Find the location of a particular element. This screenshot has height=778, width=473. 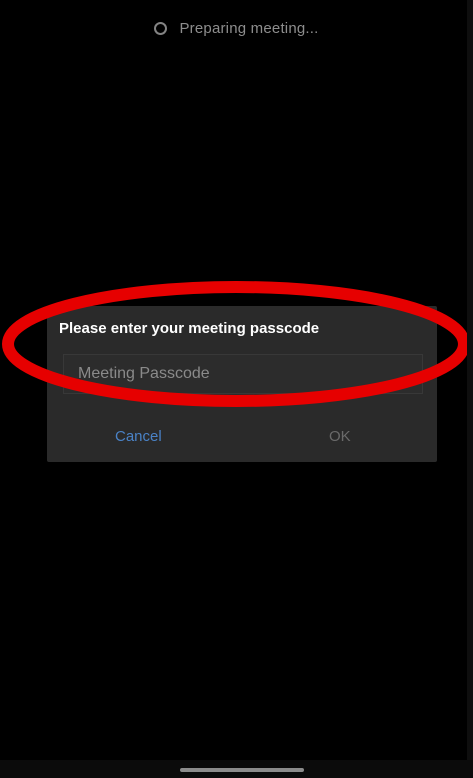

ok-button: OK is located at coordinates (340, 436).